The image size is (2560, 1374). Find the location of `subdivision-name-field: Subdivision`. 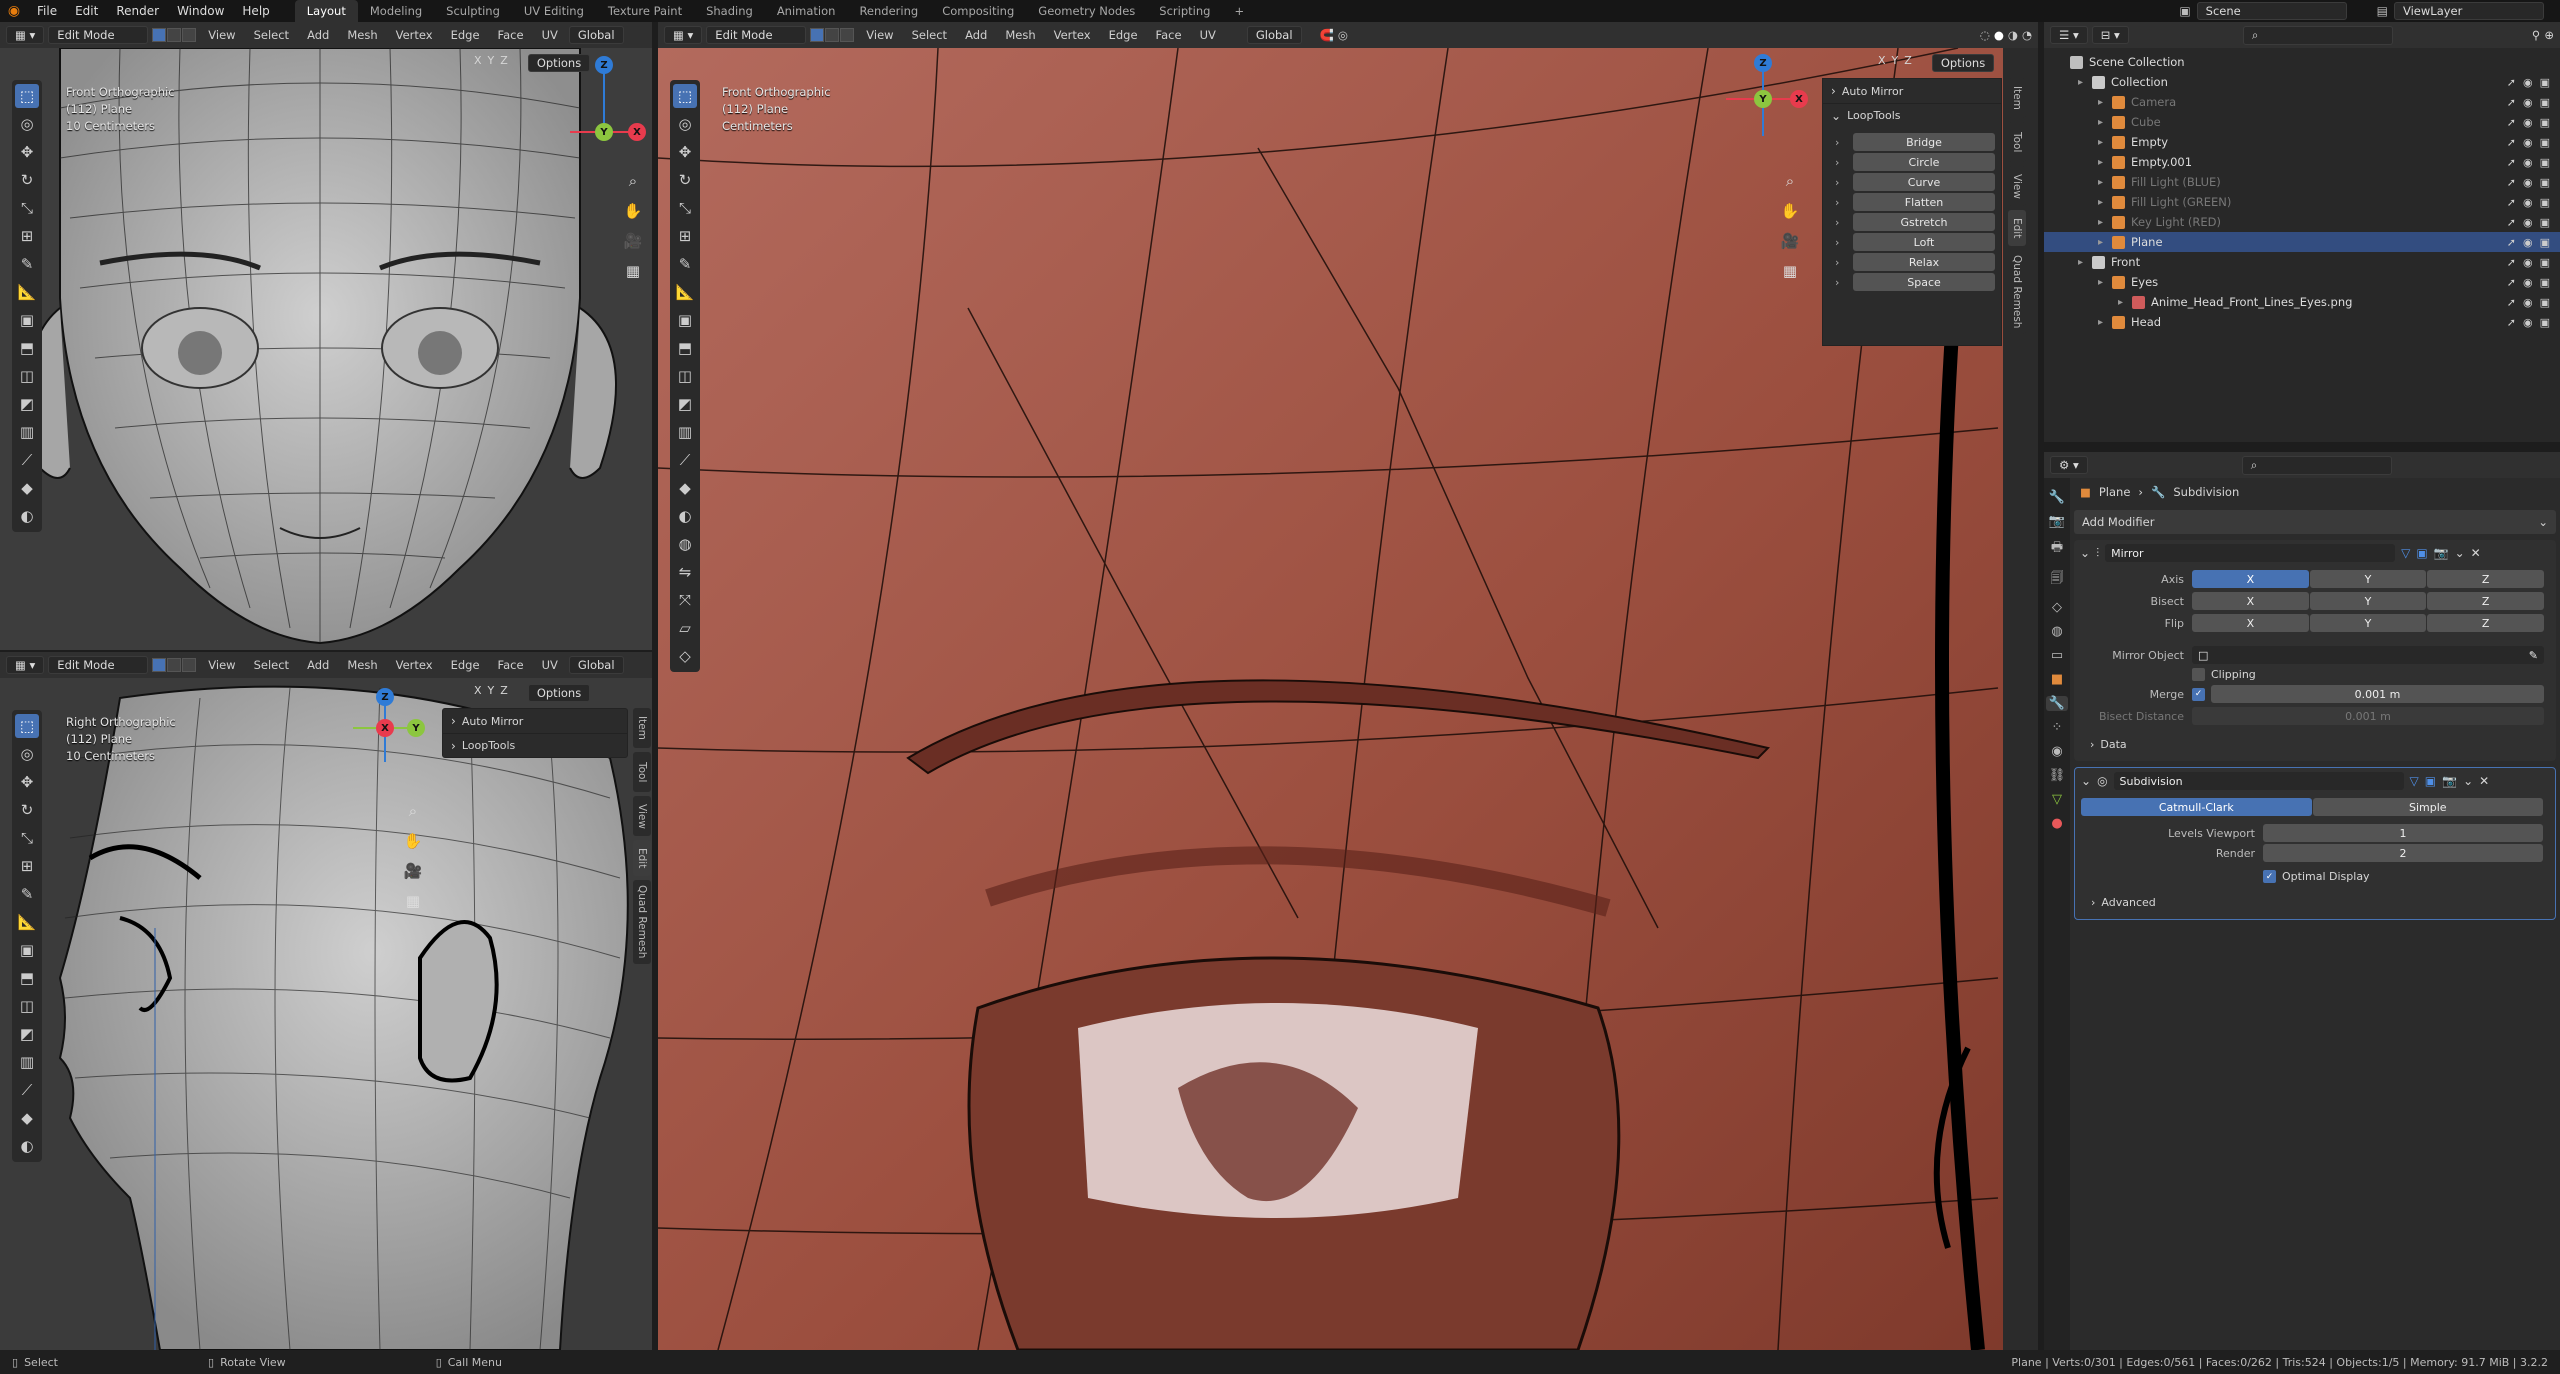

subdivision-name-field: Subdivision is located at coordinates (2258, 781).